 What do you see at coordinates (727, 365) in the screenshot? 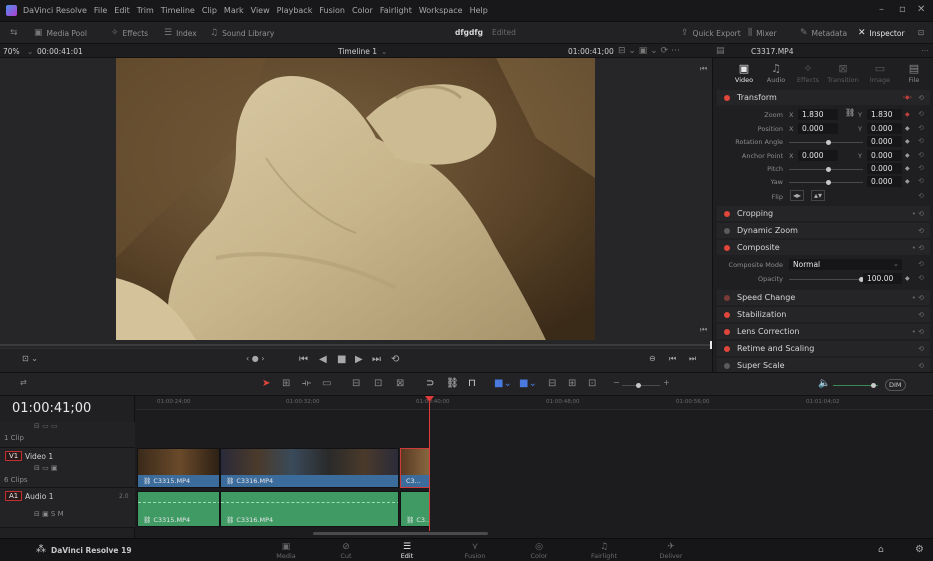
I see `super-scale-enable-dot` at bounding box center [727, 365].